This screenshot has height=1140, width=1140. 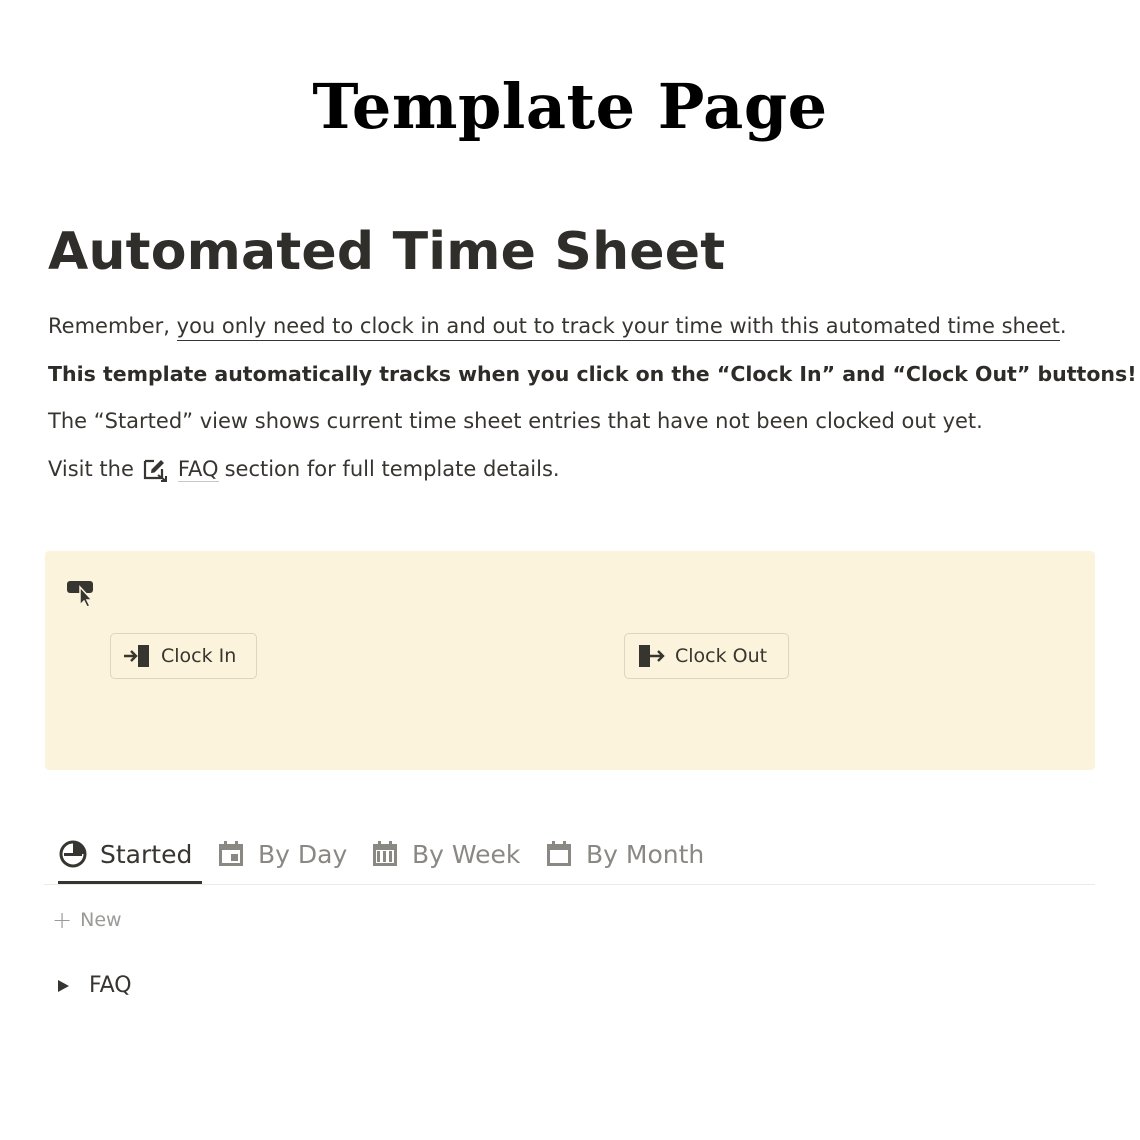 I want to click on faq-toggle: FAQ, so click(x=95, y=985).